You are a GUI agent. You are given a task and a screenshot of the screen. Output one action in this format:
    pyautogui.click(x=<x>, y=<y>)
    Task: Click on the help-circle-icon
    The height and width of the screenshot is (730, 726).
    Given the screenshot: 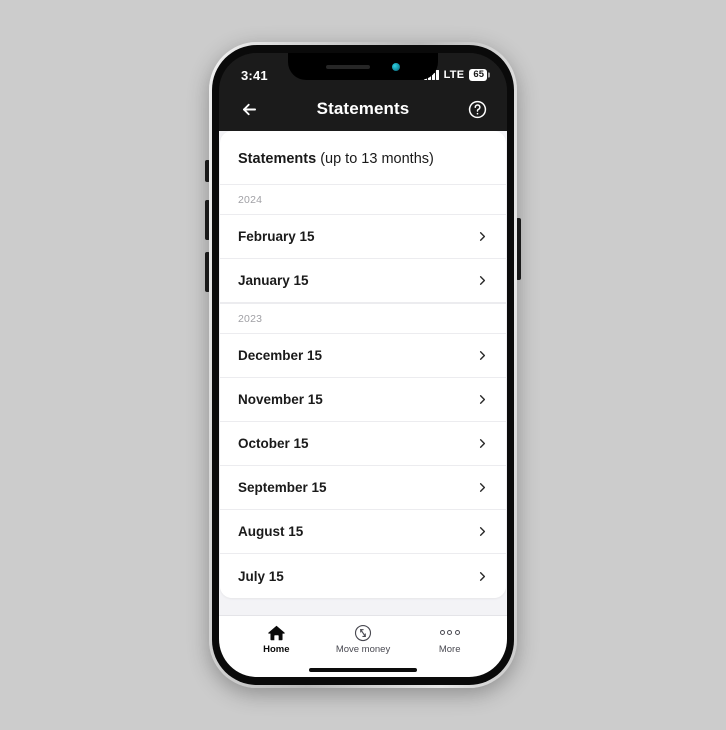 What is the action you would take?
    pyautogui.click(x=477, y=109)
    